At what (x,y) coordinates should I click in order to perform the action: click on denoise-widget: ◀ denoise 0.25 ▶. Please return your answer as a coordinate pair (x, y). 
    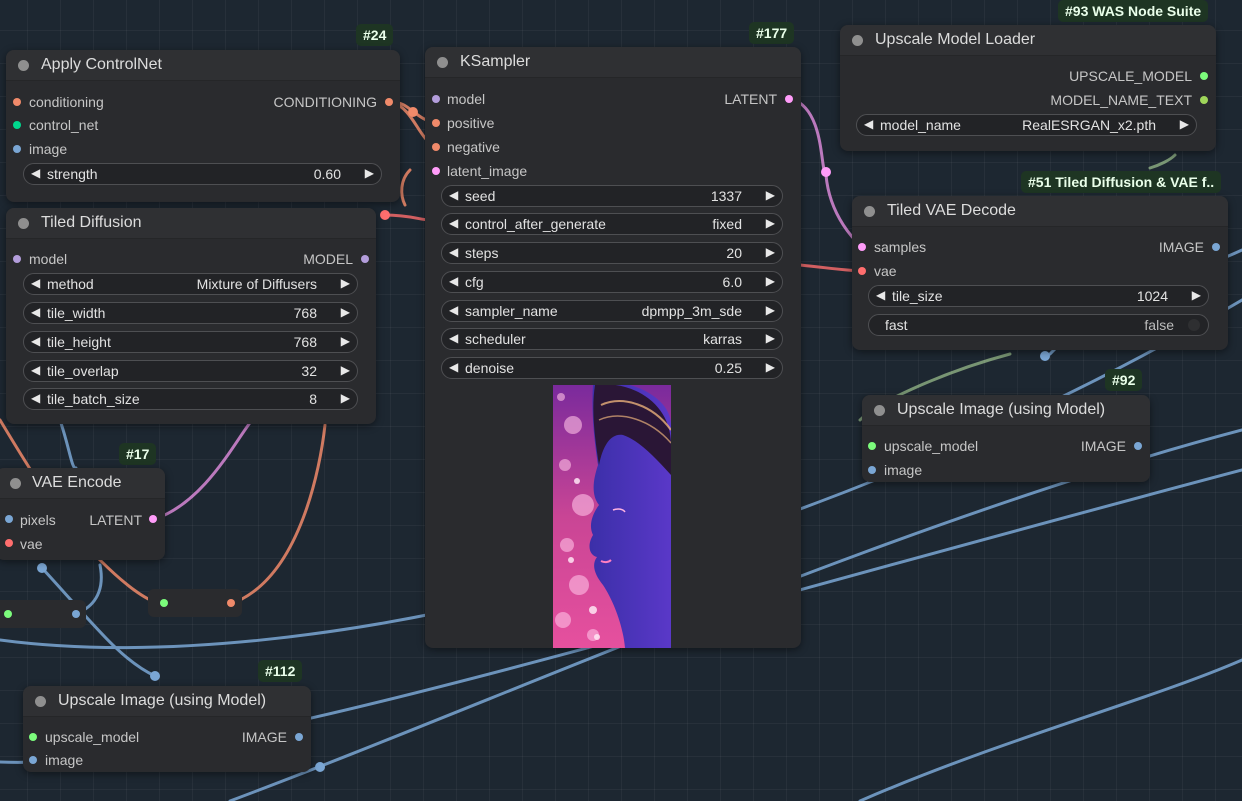
    Looking at the image, I should click on (612, 368).